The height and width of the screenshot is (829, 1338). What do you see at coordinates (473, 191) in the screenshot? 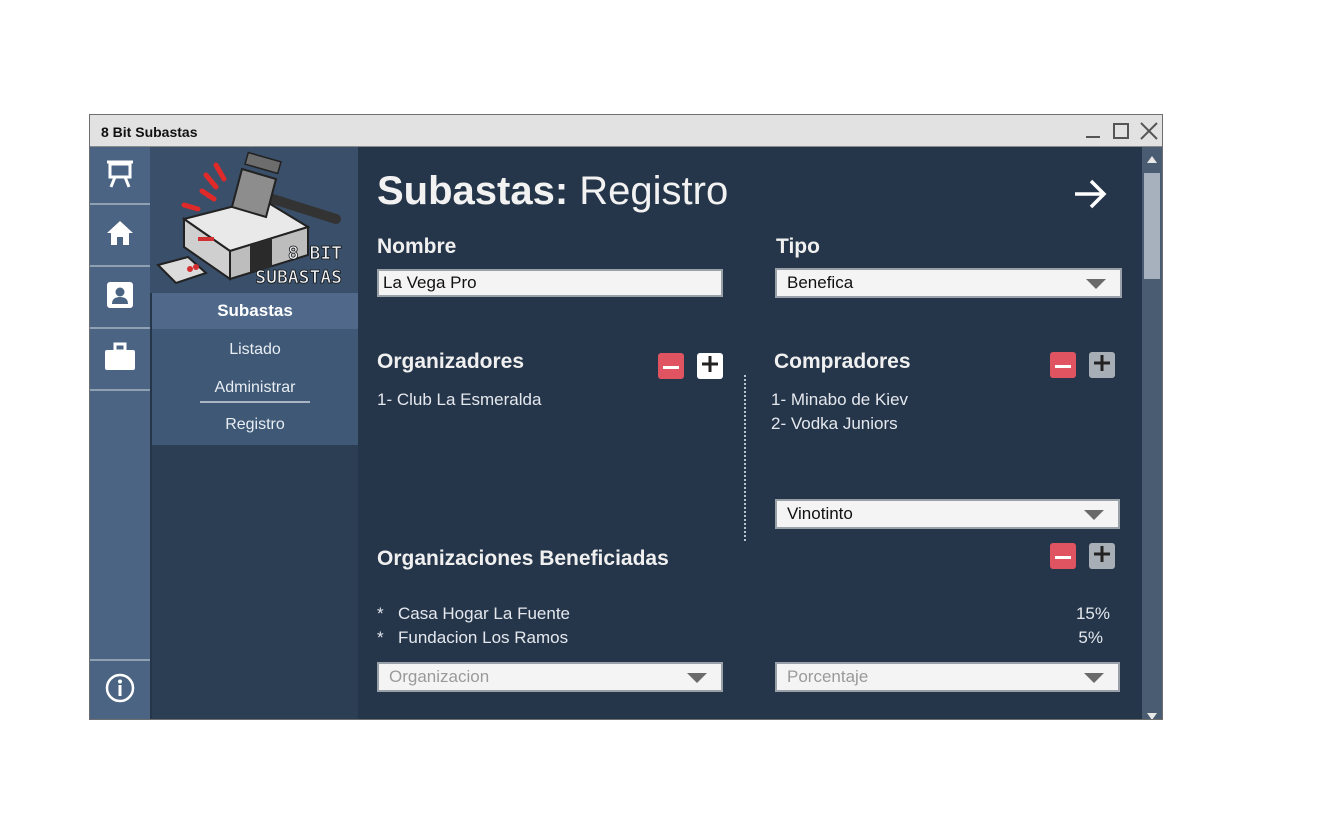
I see `page-title-bold: Subastas:` at bounding box center [473, 191].